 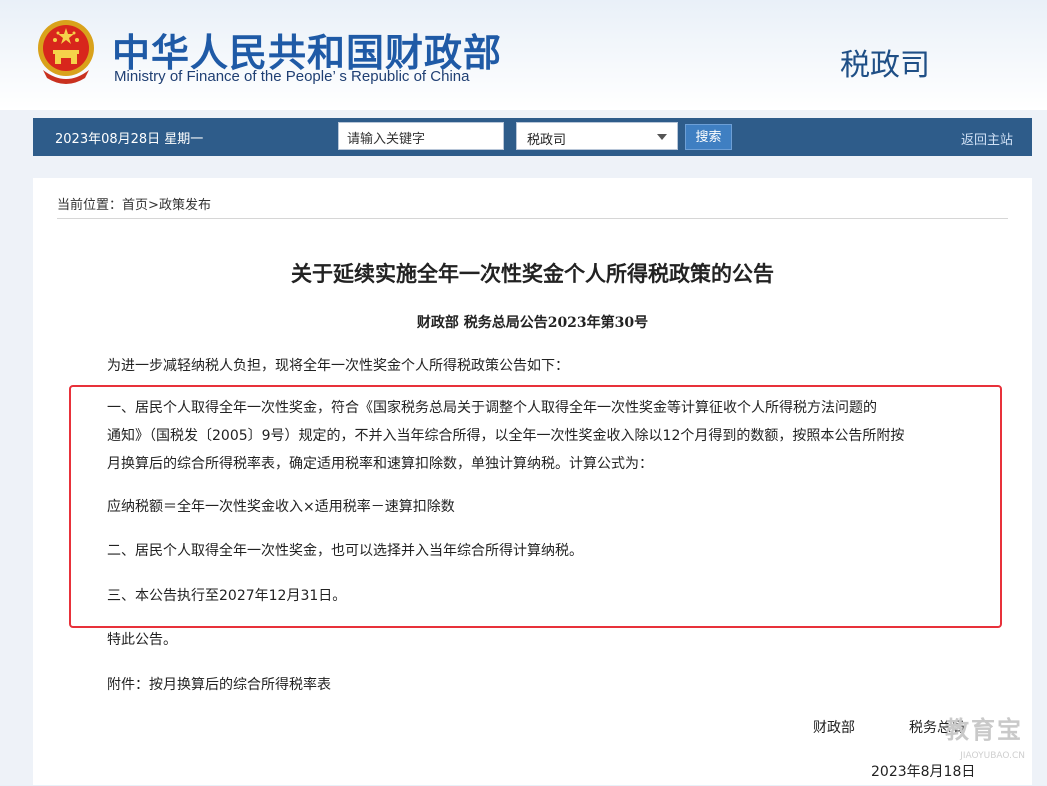 What do you see at coordinates (885, 65) in the screenshot?
I see `department-name: 税政司` at bounding box center [885, 65].